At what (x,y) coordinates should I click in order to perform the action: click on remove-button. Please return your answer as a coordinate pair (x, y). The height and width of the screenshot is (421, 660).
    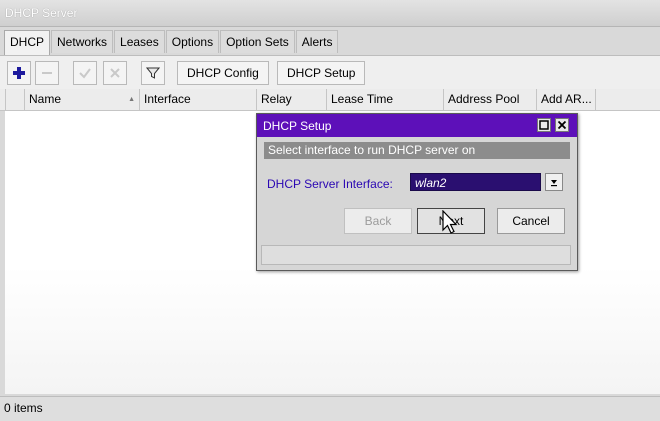
    Looking at the image, I should click on (47, 73).